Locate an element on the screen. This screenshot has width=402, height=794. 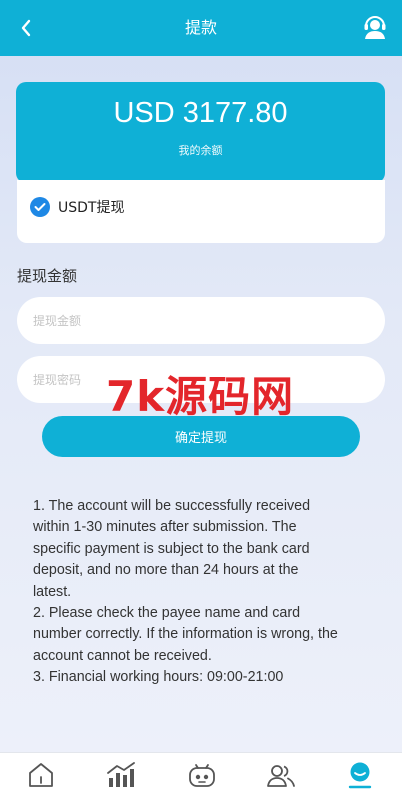
team-icon is located at coordinates (281, 776).